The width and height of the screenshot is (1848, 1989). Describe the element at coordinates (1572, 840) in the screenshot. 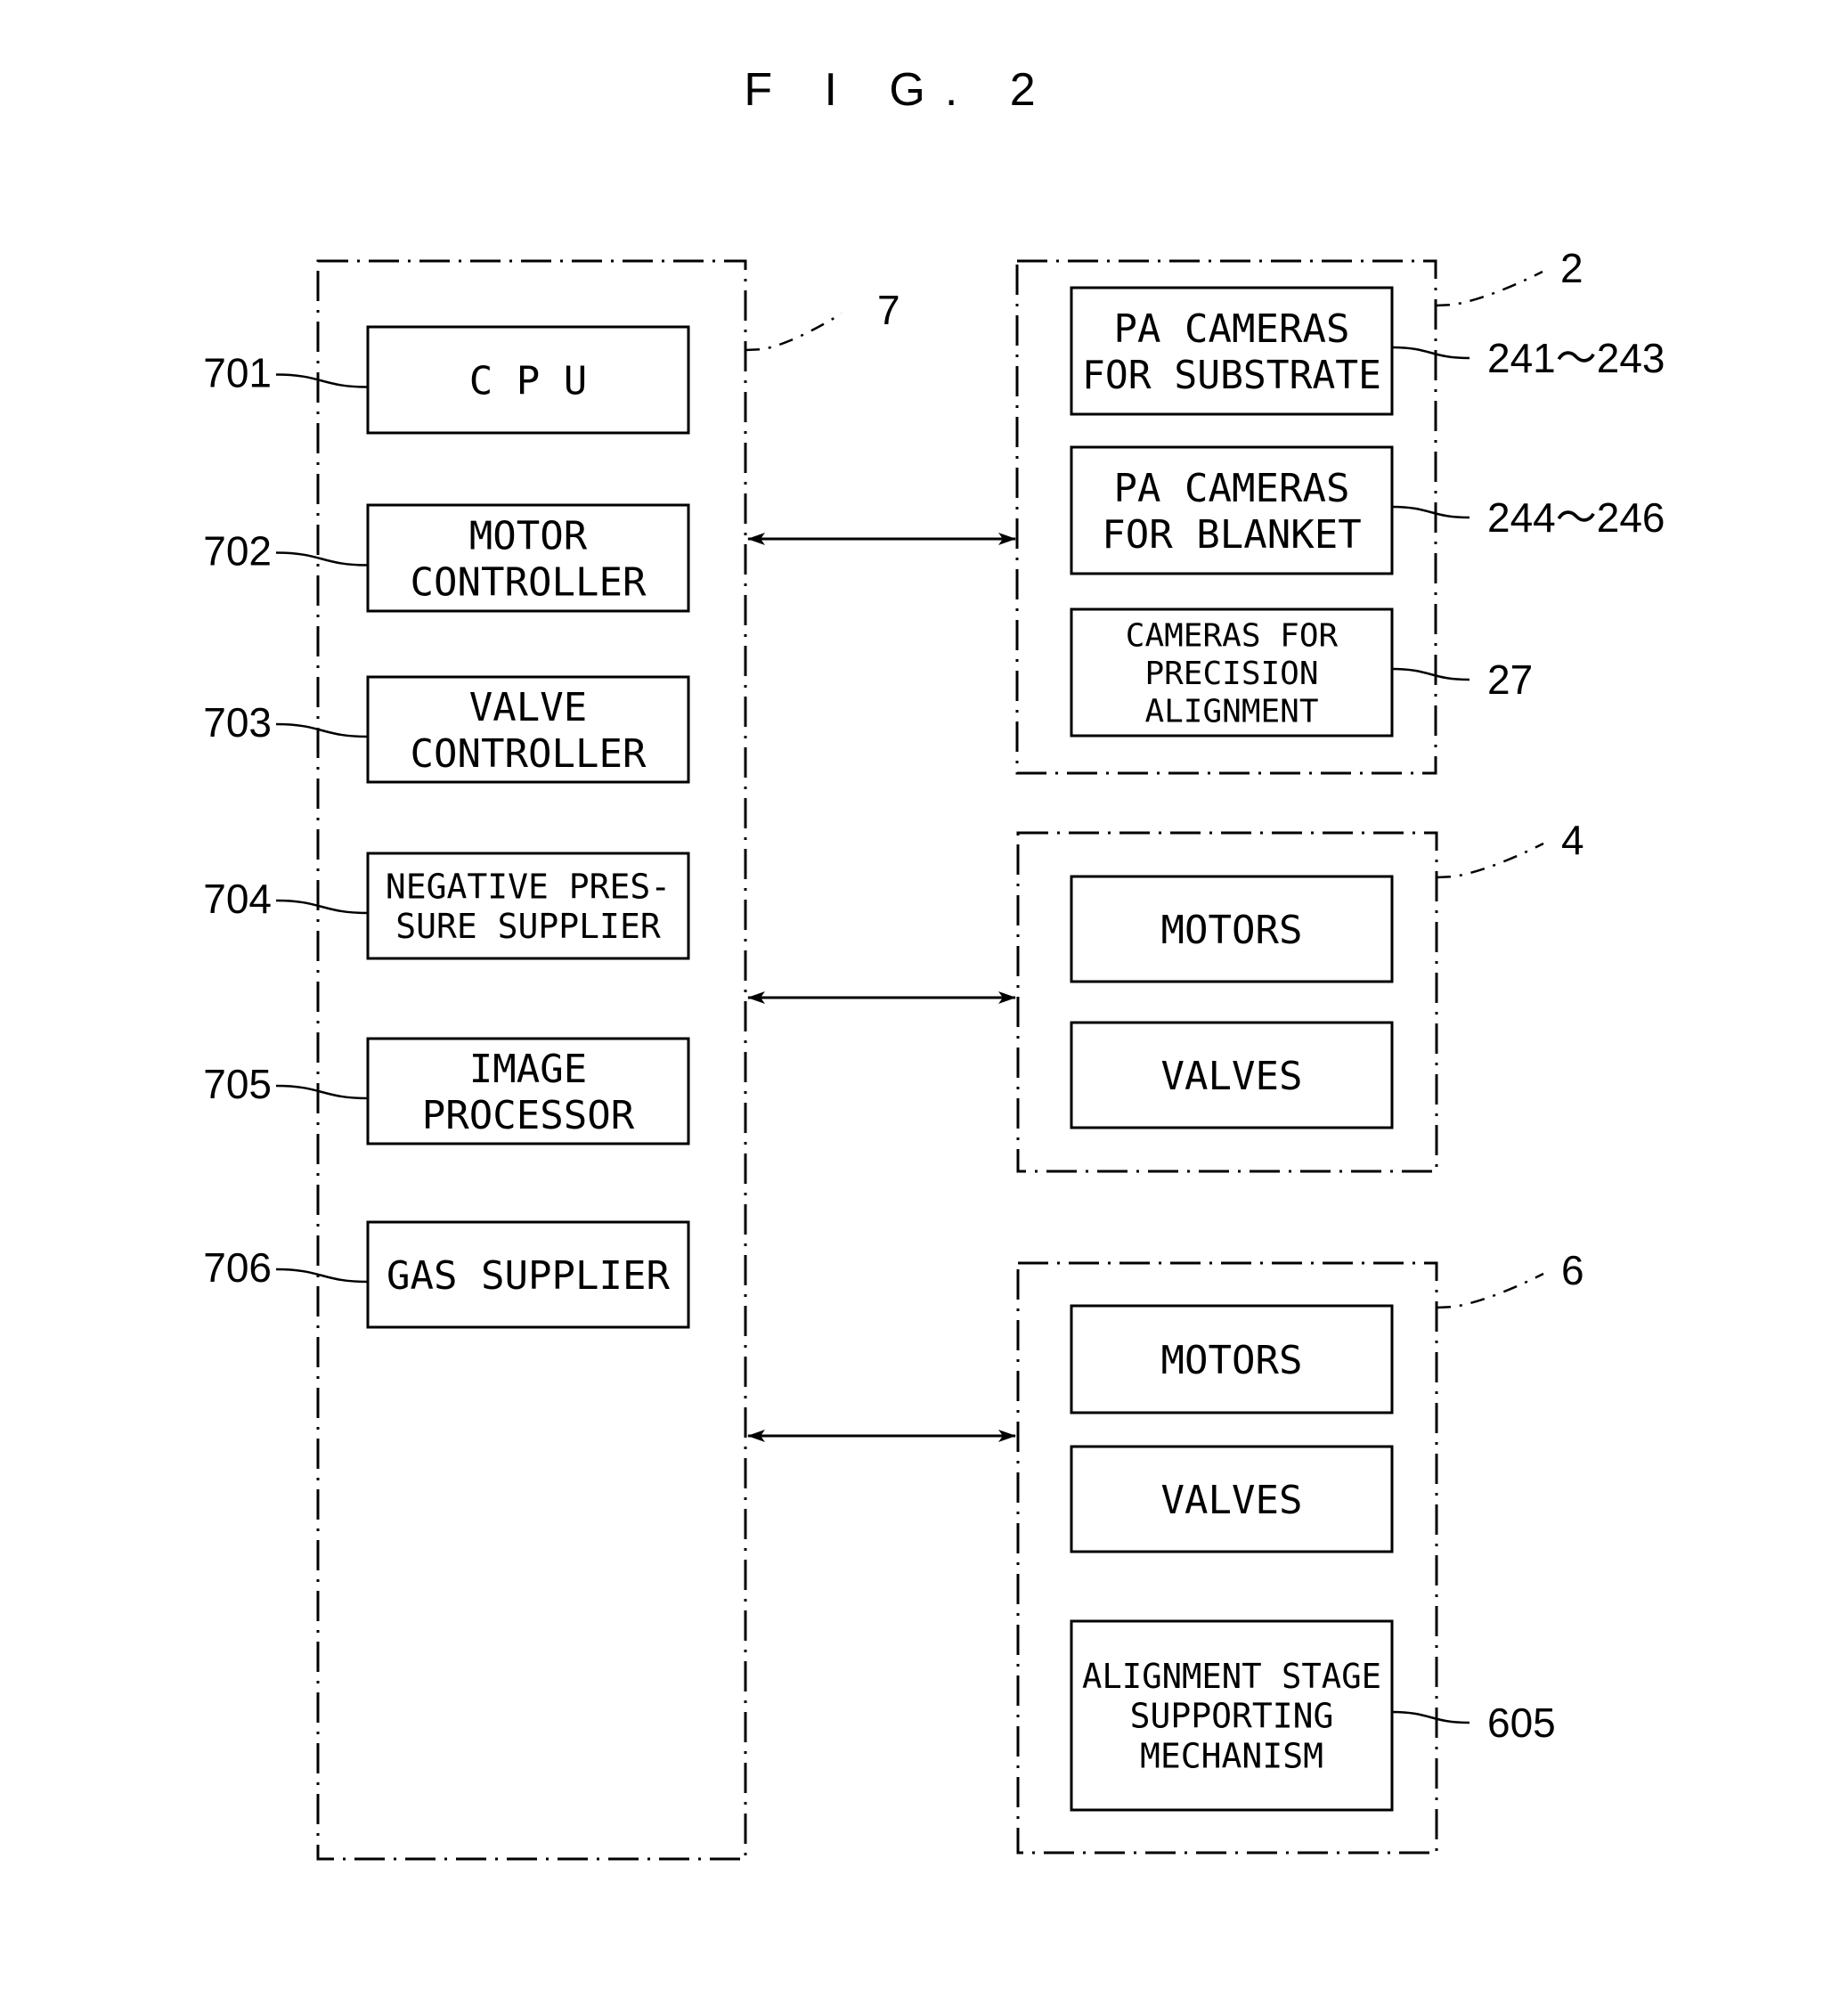

I see `group-ref-label-4: 4` at that location.